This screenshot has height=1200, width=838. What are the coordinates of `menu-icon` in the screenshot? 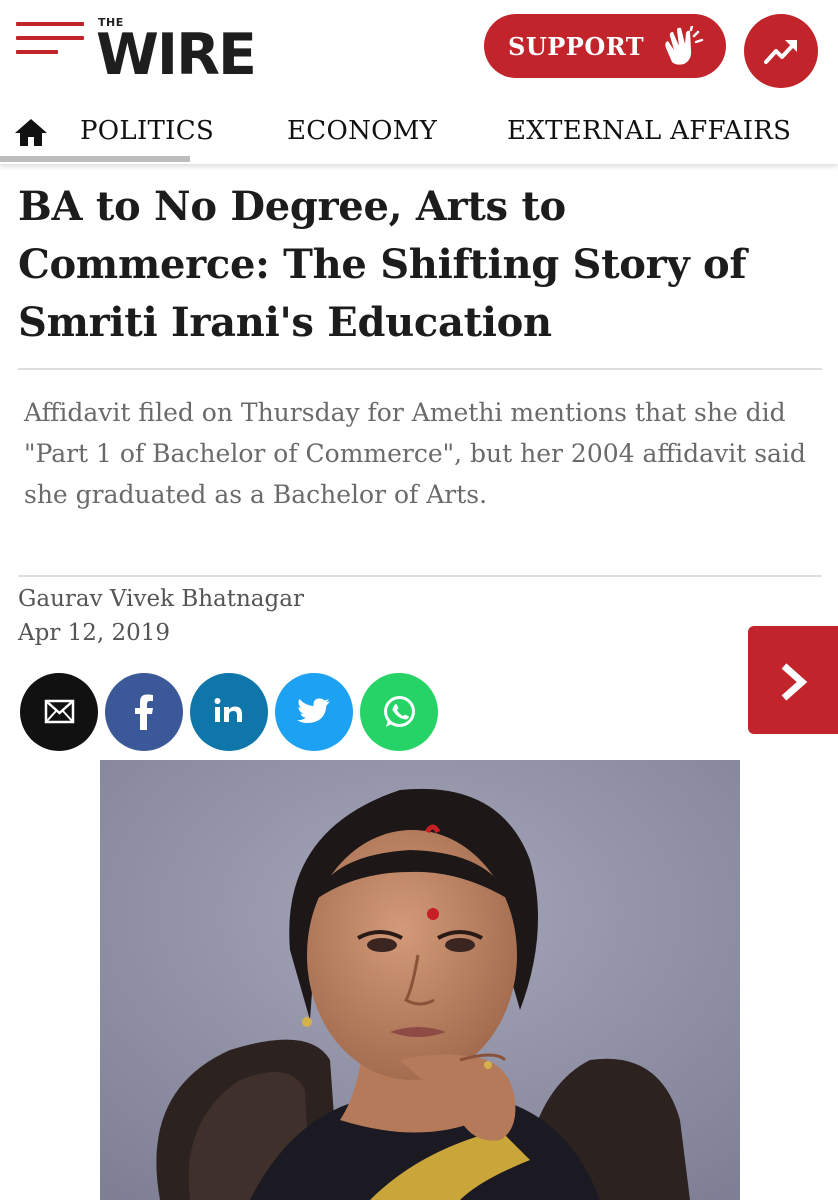 It's located at (50, 38).